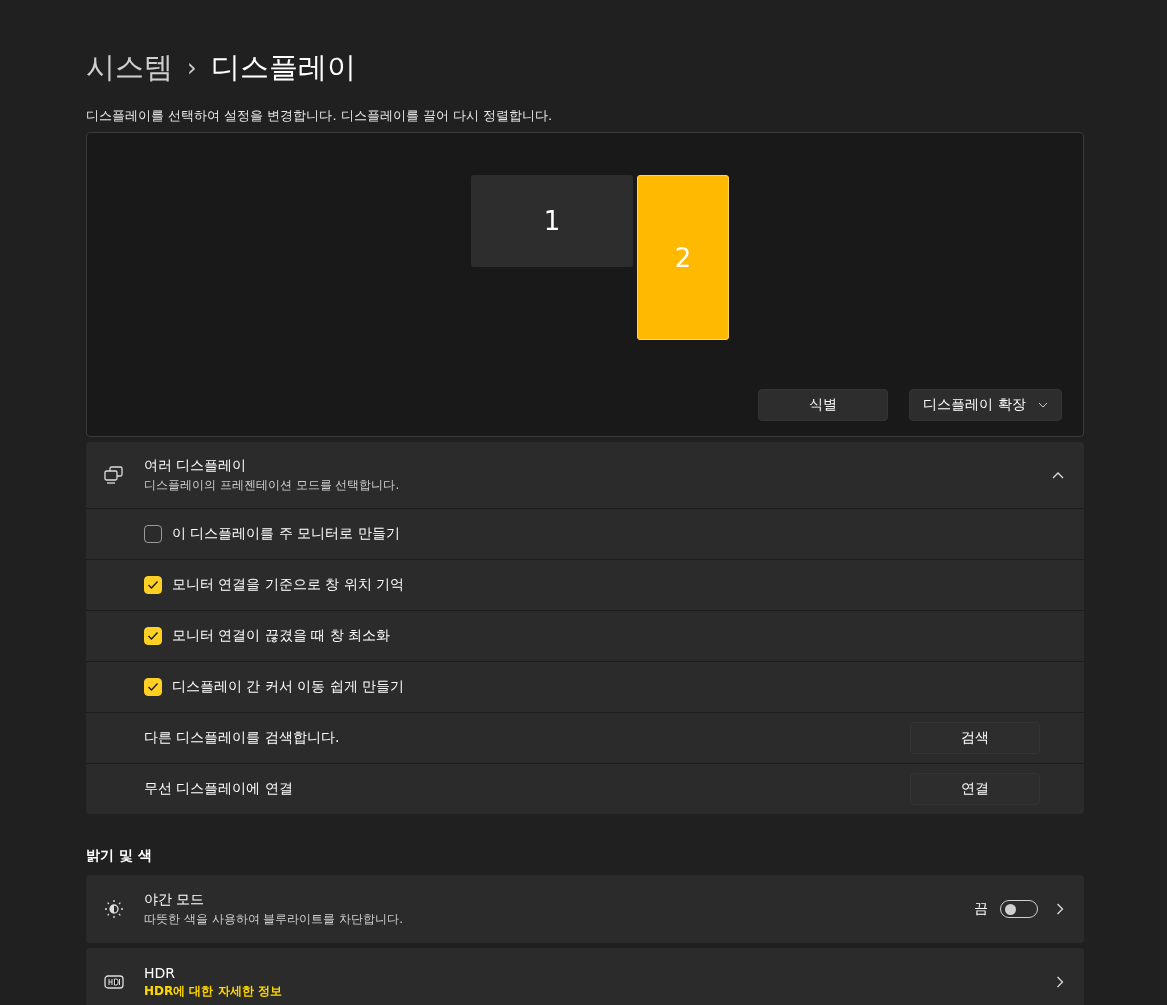  What do you see at coordinates (1042, 405) in the screenshot?
I see `chevron-down-icon` at bounding box center [1042, 405].